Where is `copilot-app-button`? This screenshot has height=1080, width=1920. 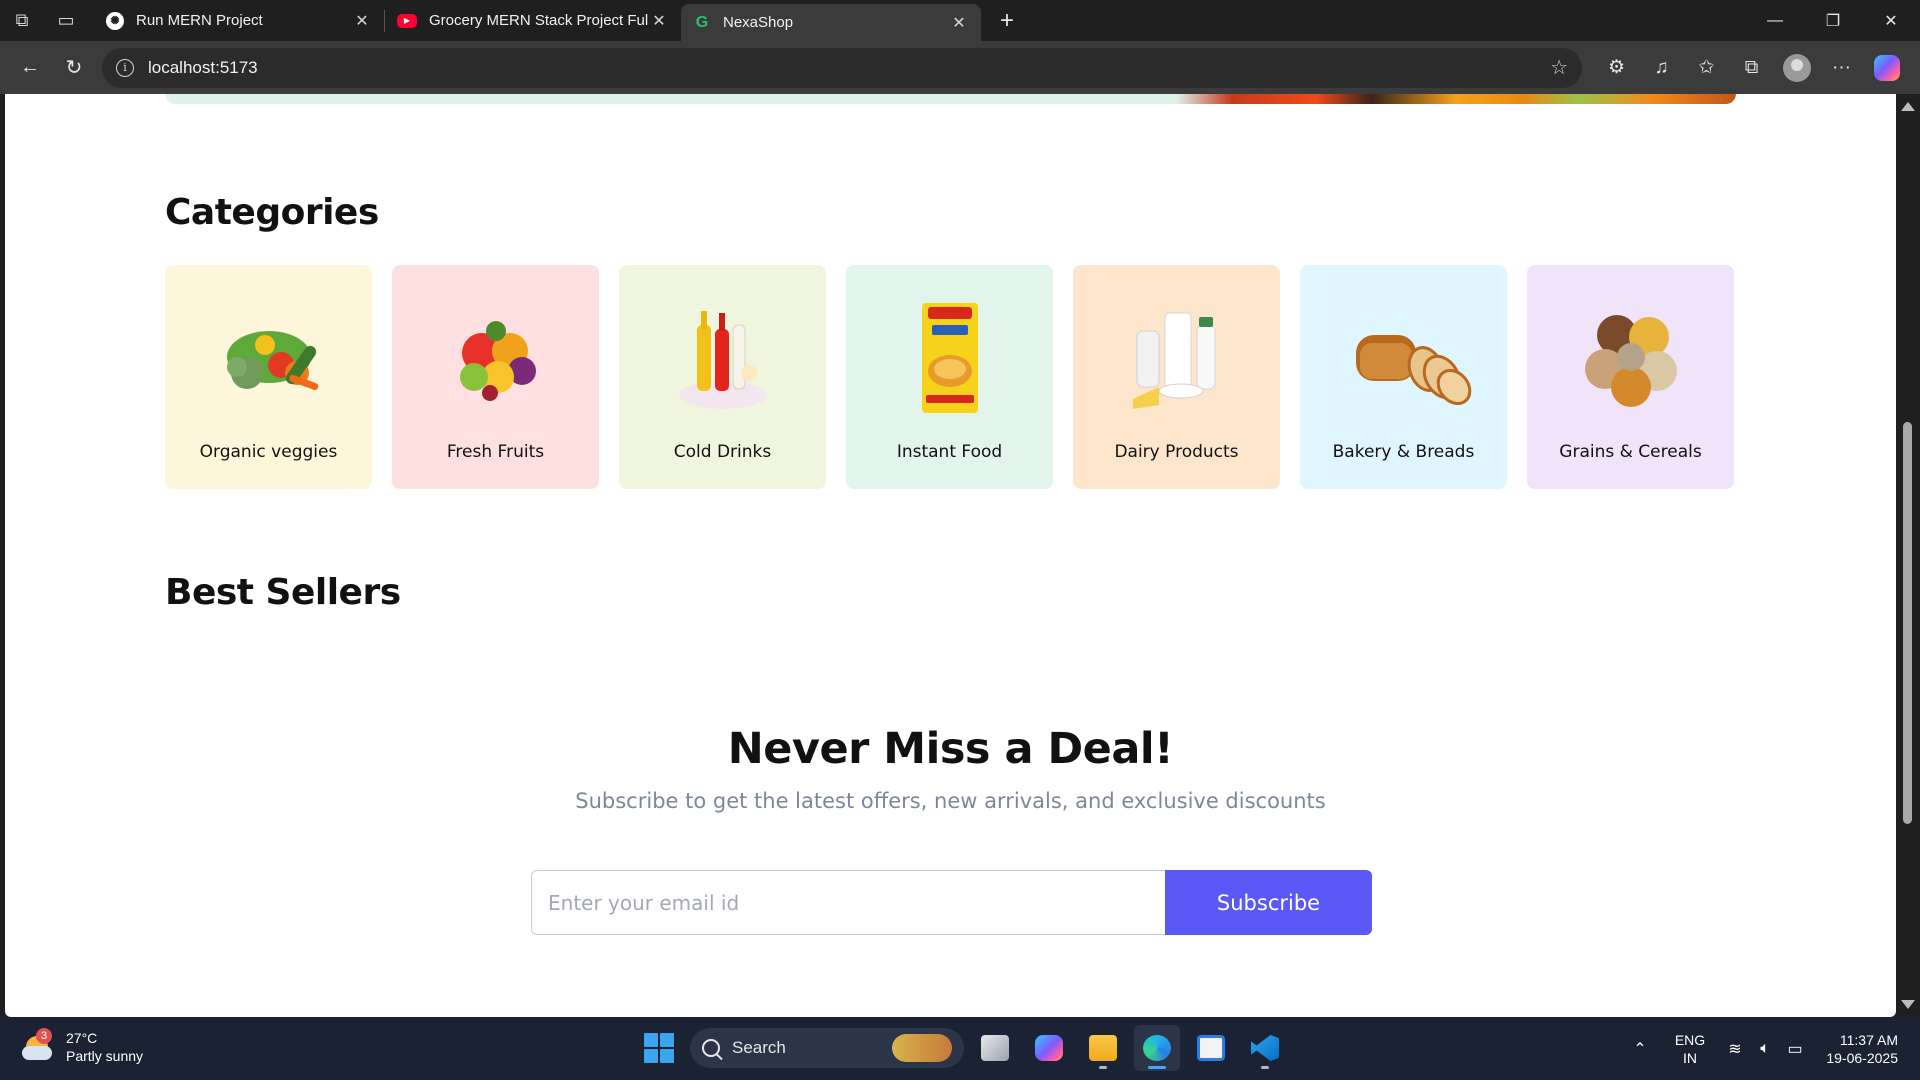
copilot-app-button is located at coordinates (1049, 1048).